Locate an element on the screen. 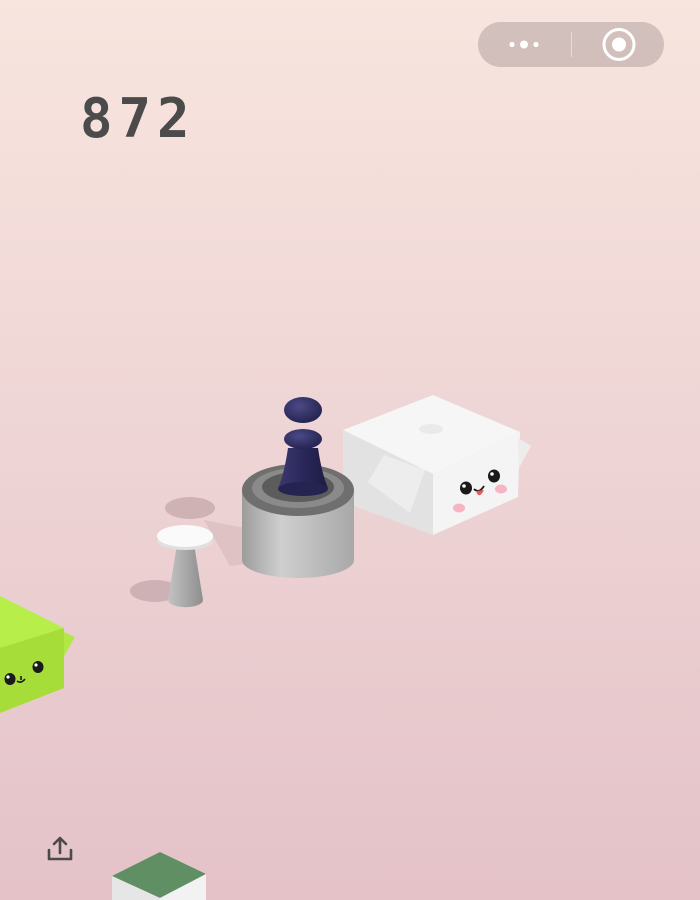 This screenshot has width=700, height=900. green-cube-block is located at coordinates (37, 654).